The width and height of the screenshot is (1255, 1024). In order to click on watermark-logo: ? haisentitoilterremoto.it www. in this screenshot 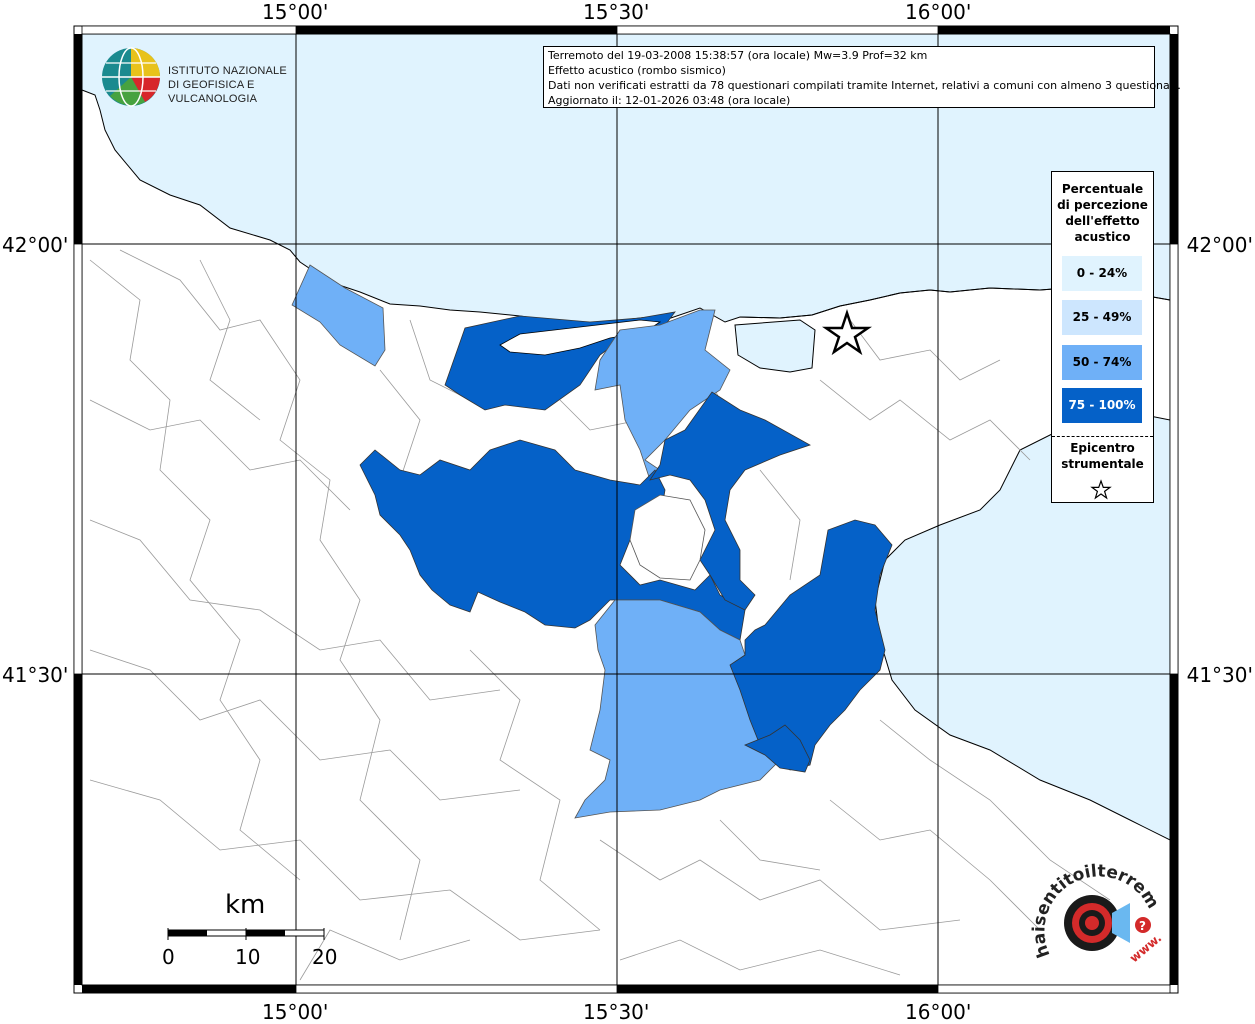, I will do `click(1102, 912)`.